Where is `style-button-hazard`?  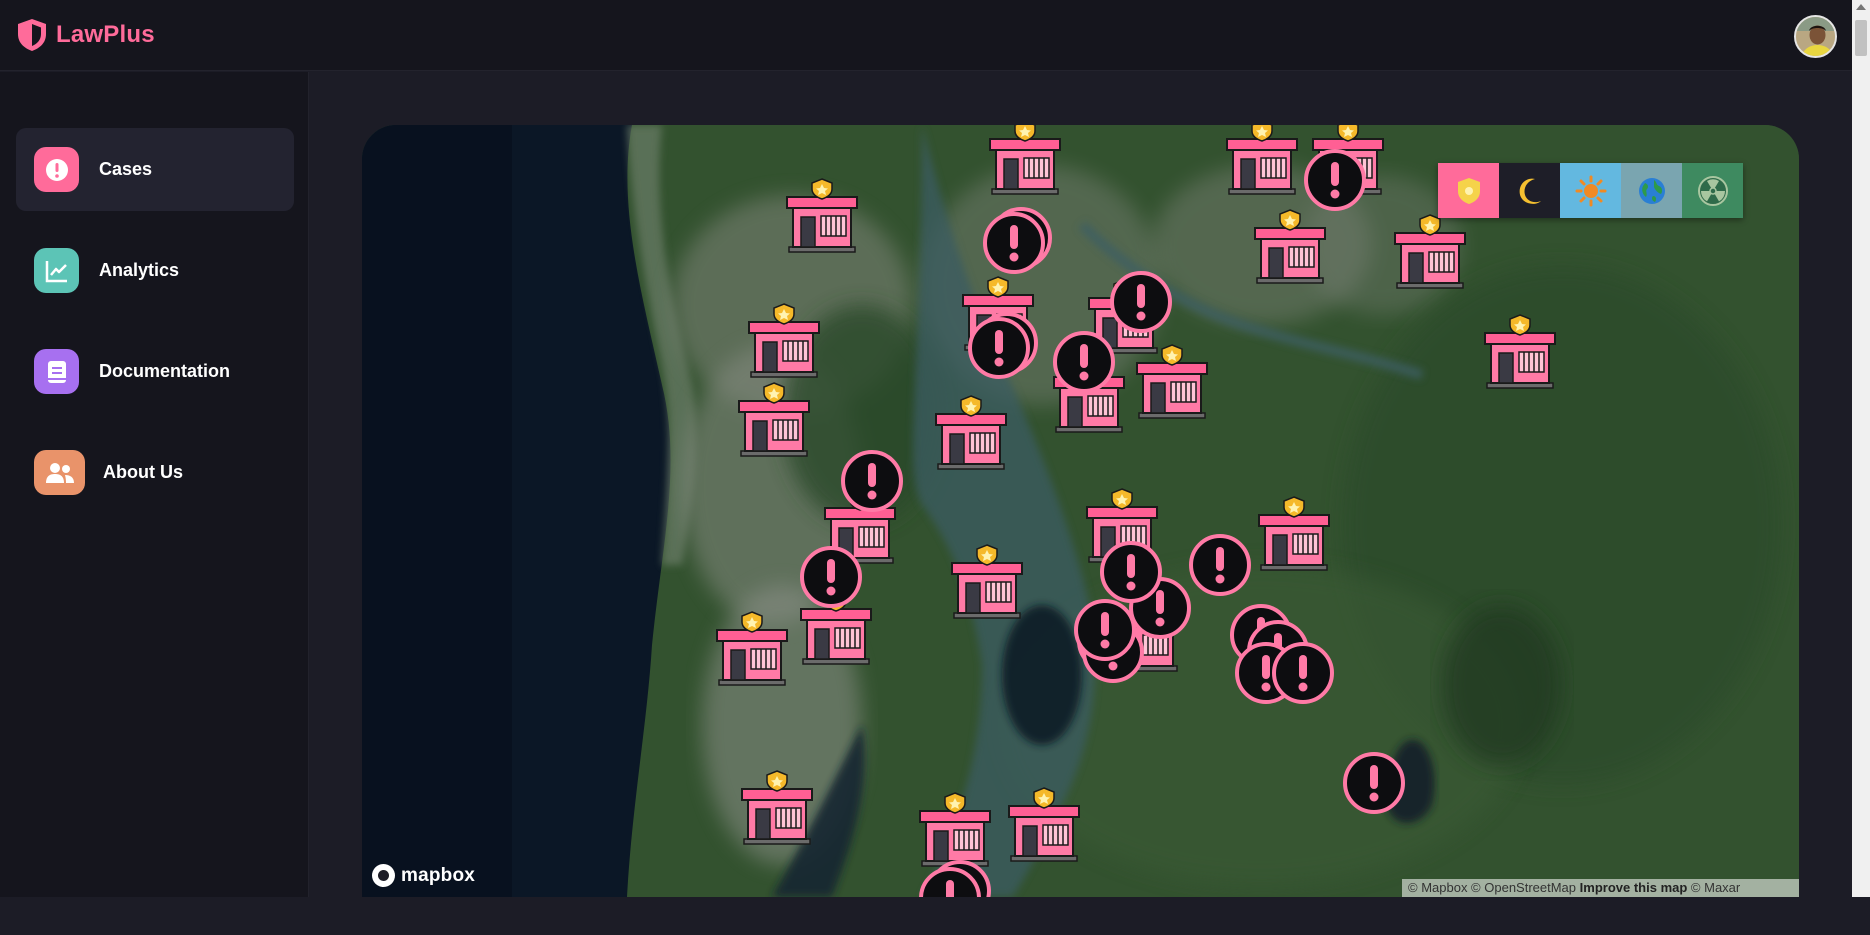 style-button-hazard is located at coordinates (1712, 190).